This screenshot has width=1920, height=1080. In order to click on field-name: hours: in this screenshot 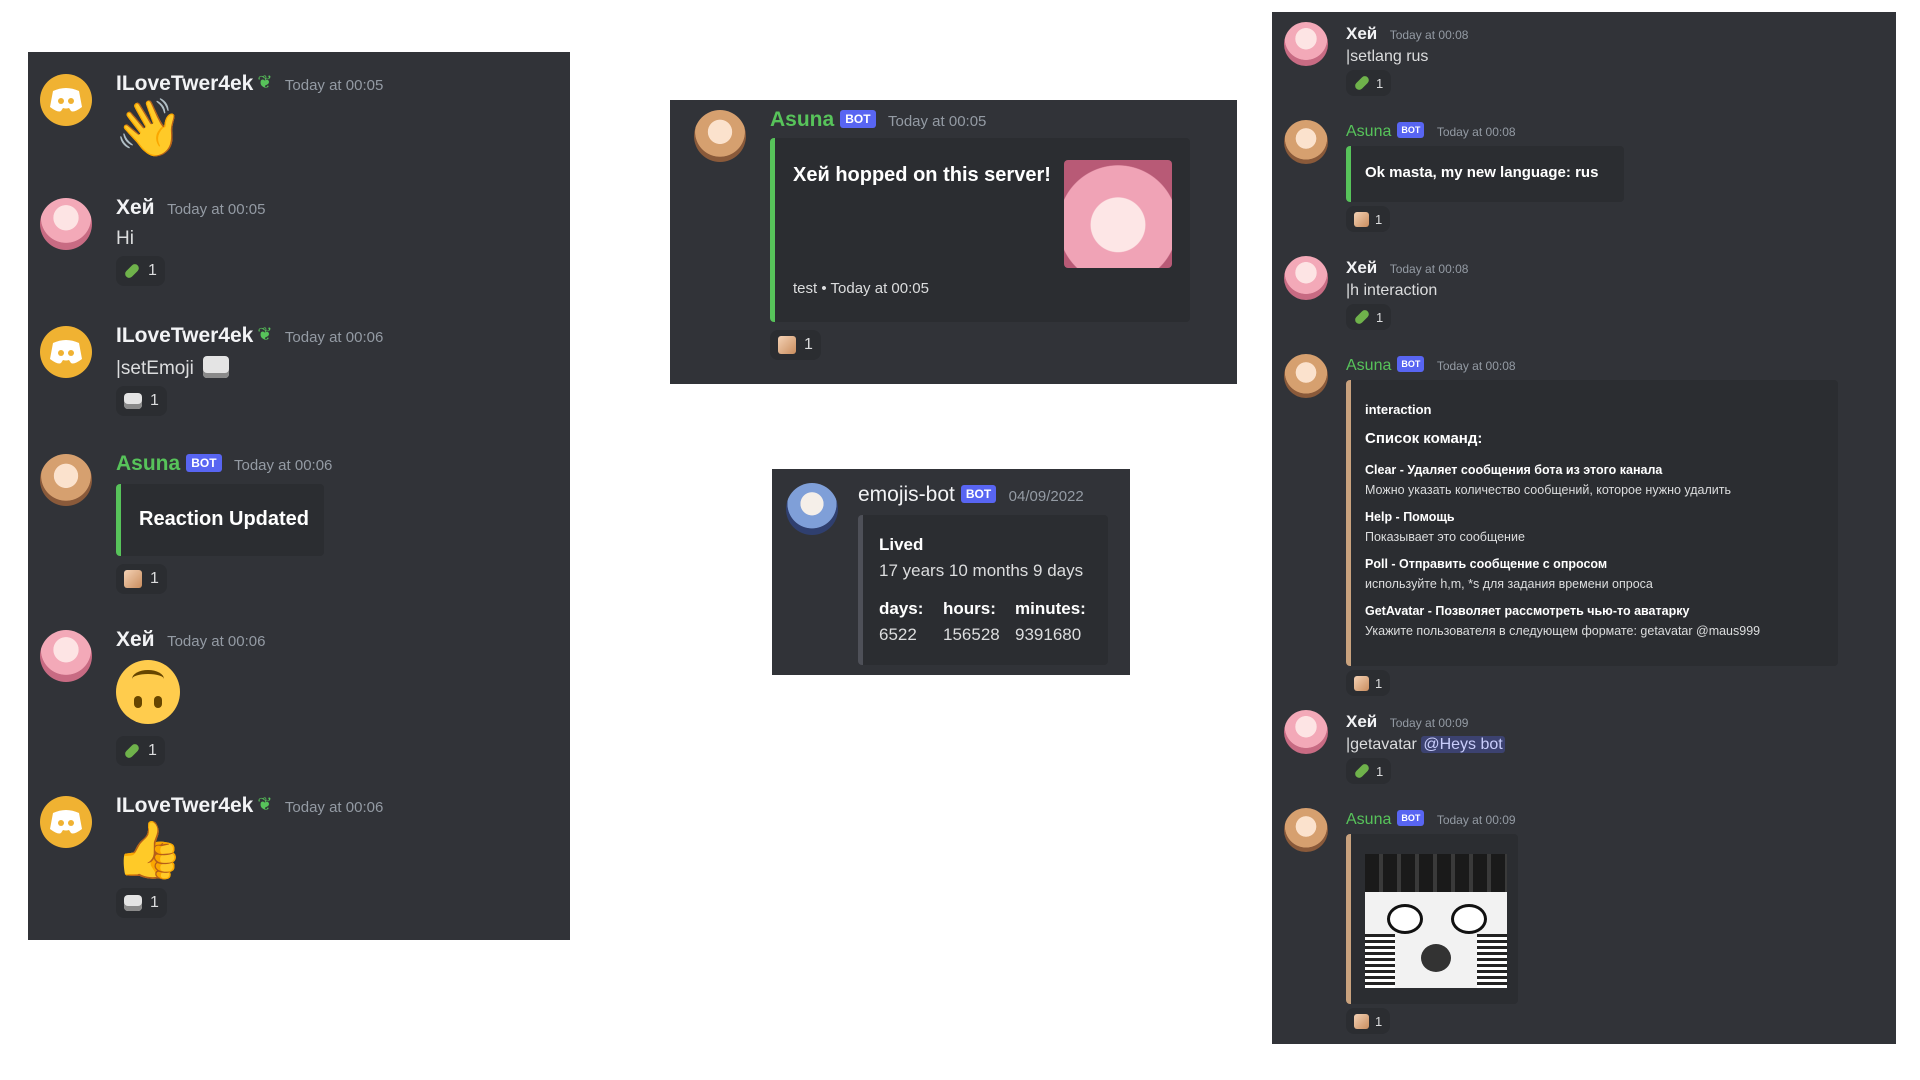, I will do `click(969, 608)`.